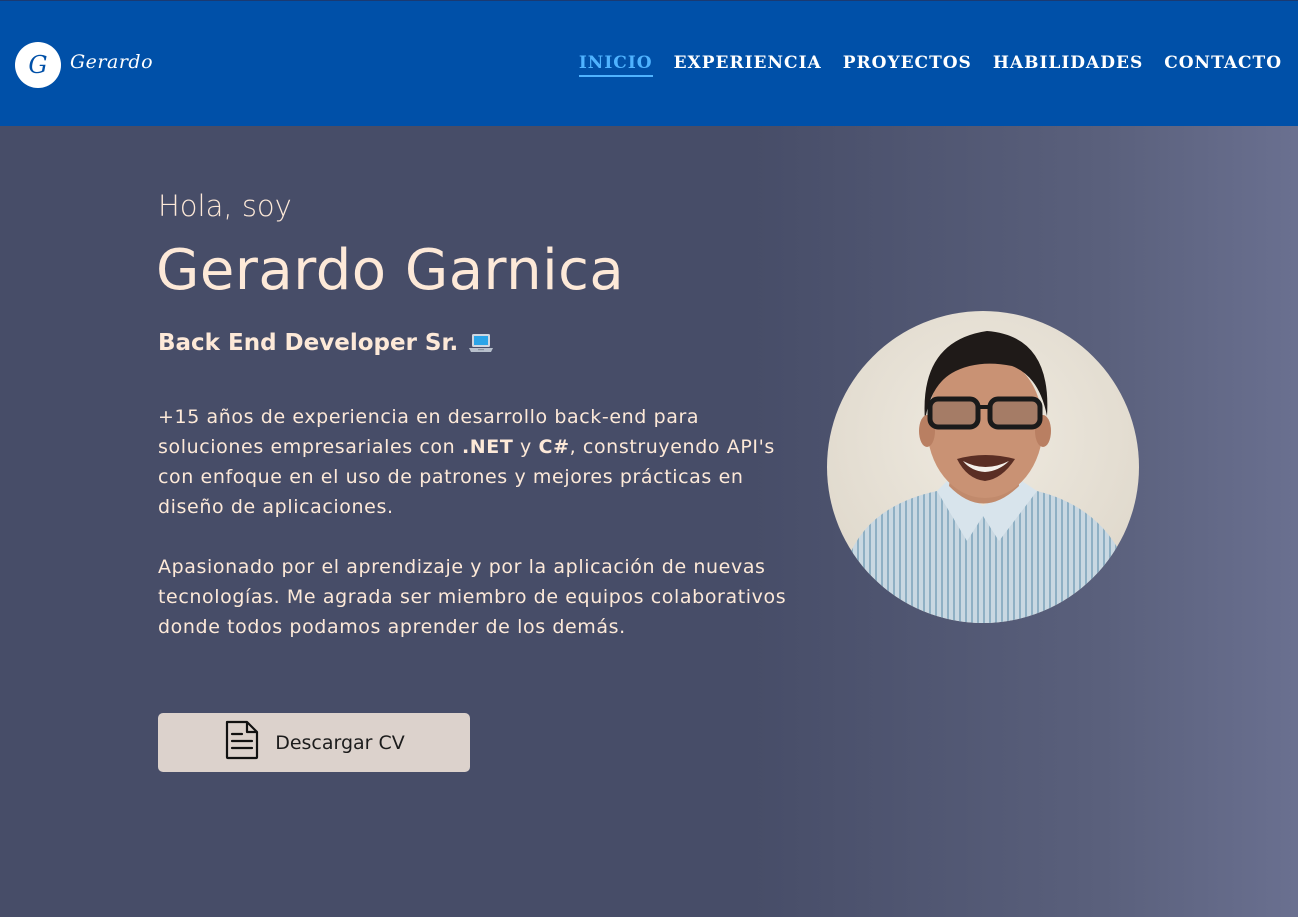 The image size is (1298, 917). I want to click on download-cv-button: Descargar CV, so click(314, 742).